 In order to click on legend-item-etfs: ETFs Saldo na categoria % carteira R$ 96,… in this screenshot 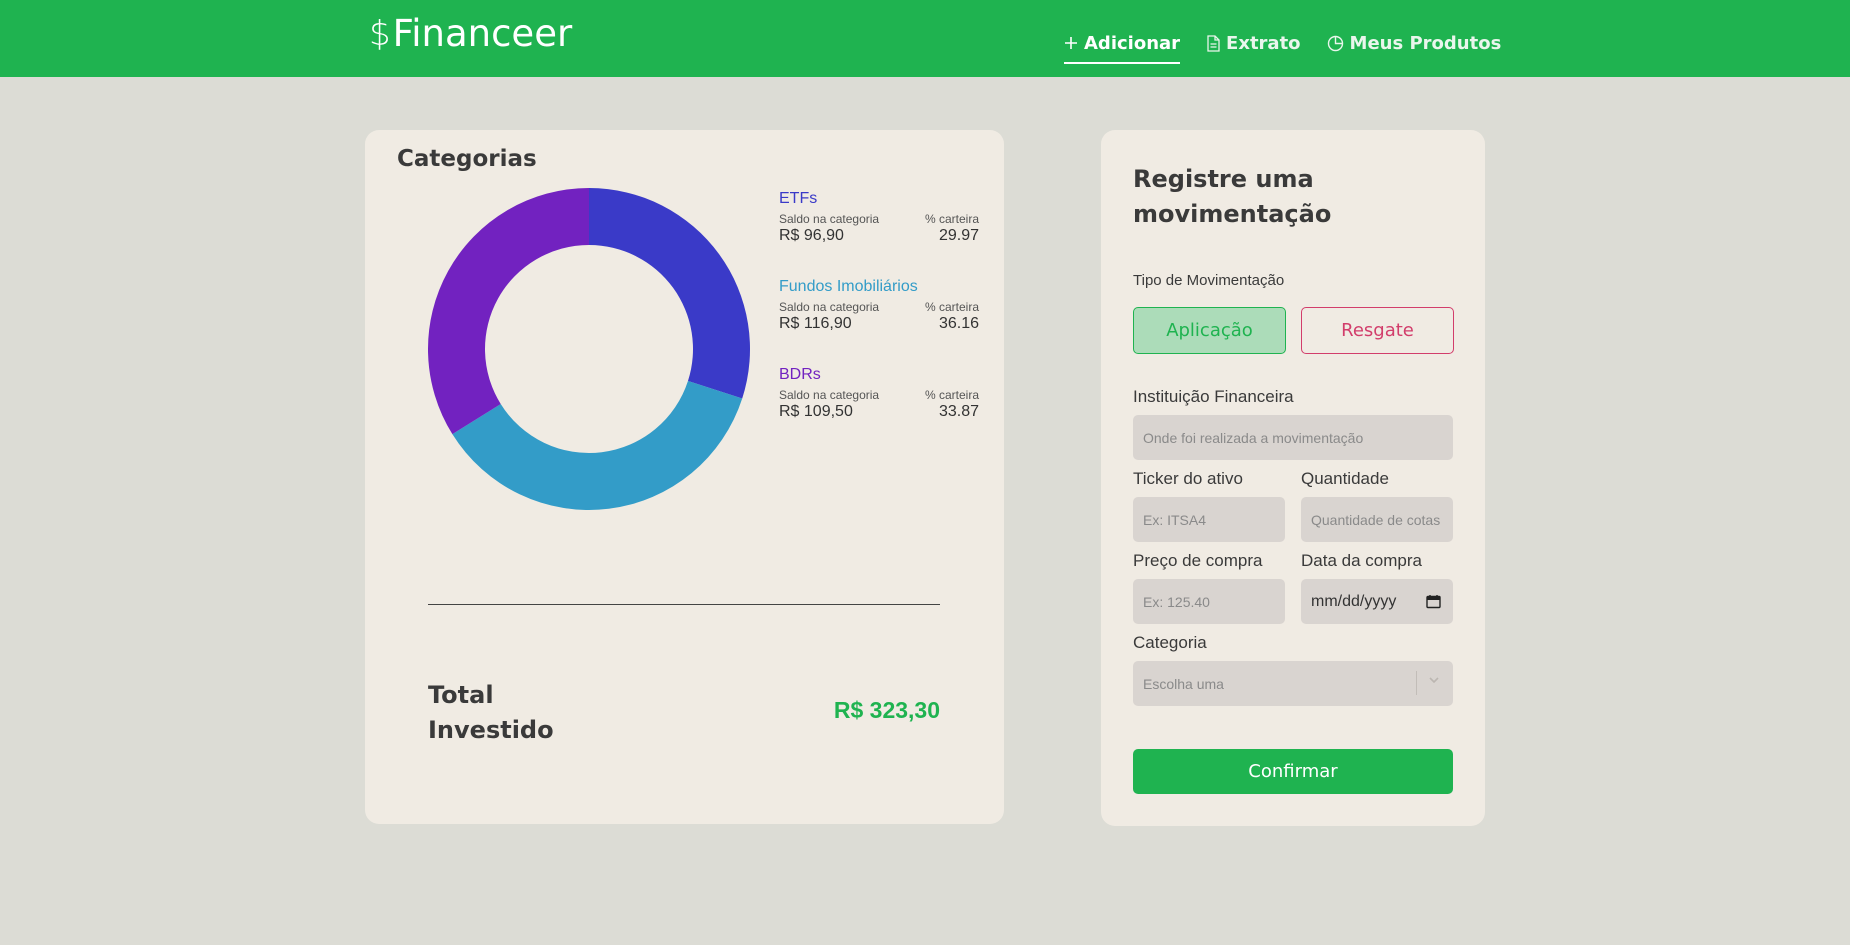, I will do `click(879, 217)`.